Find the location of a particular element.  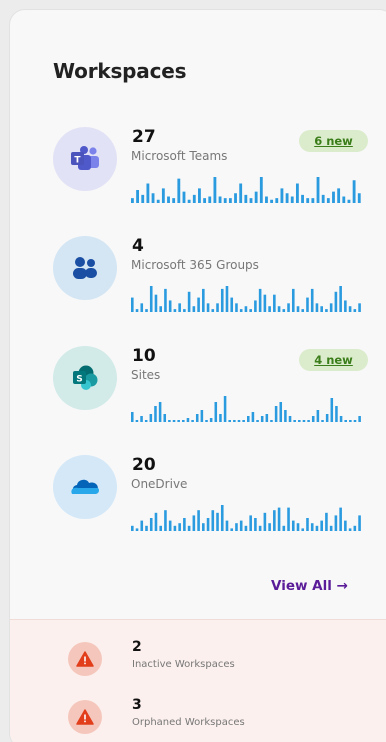

workspace-row-teams: T 27 Microsoft Teams 6 new is located at coordinates (198, 177).